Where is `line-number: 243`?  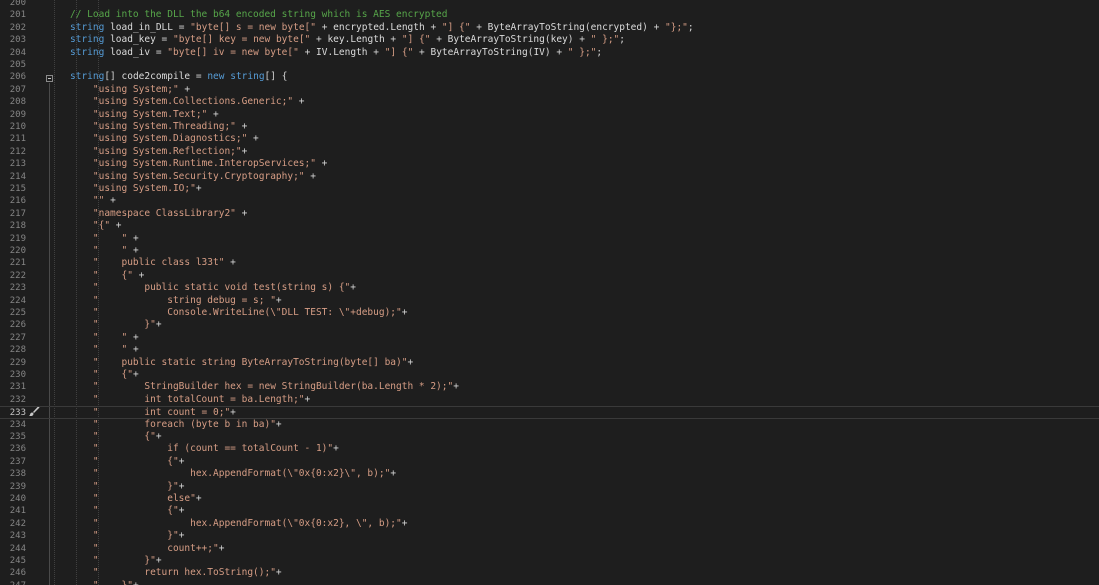 line-number: 243 is located at coordinates (17, 536).